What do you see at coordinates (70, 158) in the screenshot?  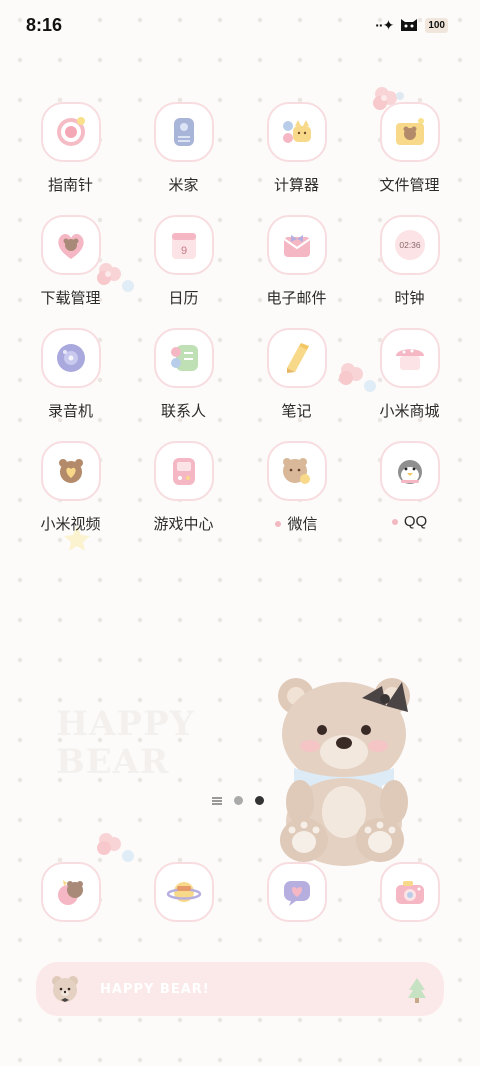 I see `app-compass: 指南针` at bounding box center [70, 158].